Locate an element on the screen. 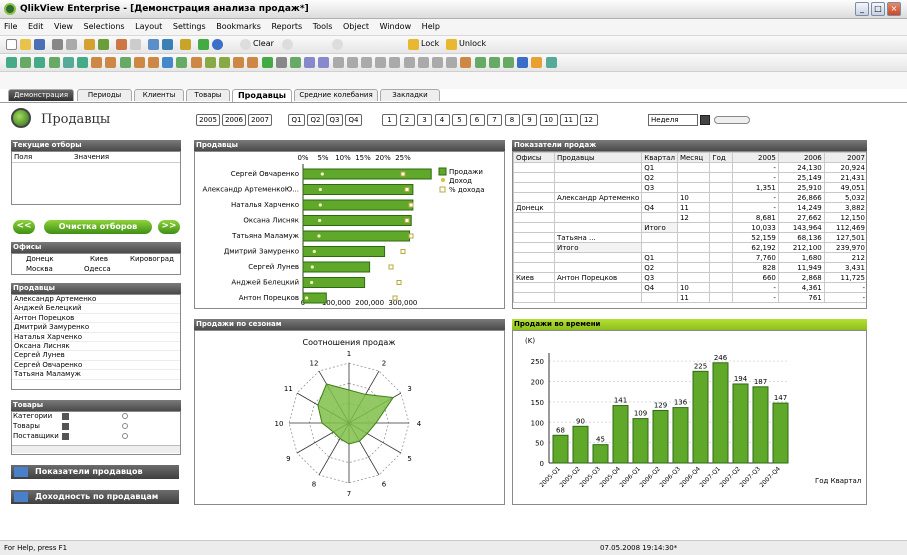 The image size is (907, 555). lock-button: Lock is located at coordinates (430, 43).